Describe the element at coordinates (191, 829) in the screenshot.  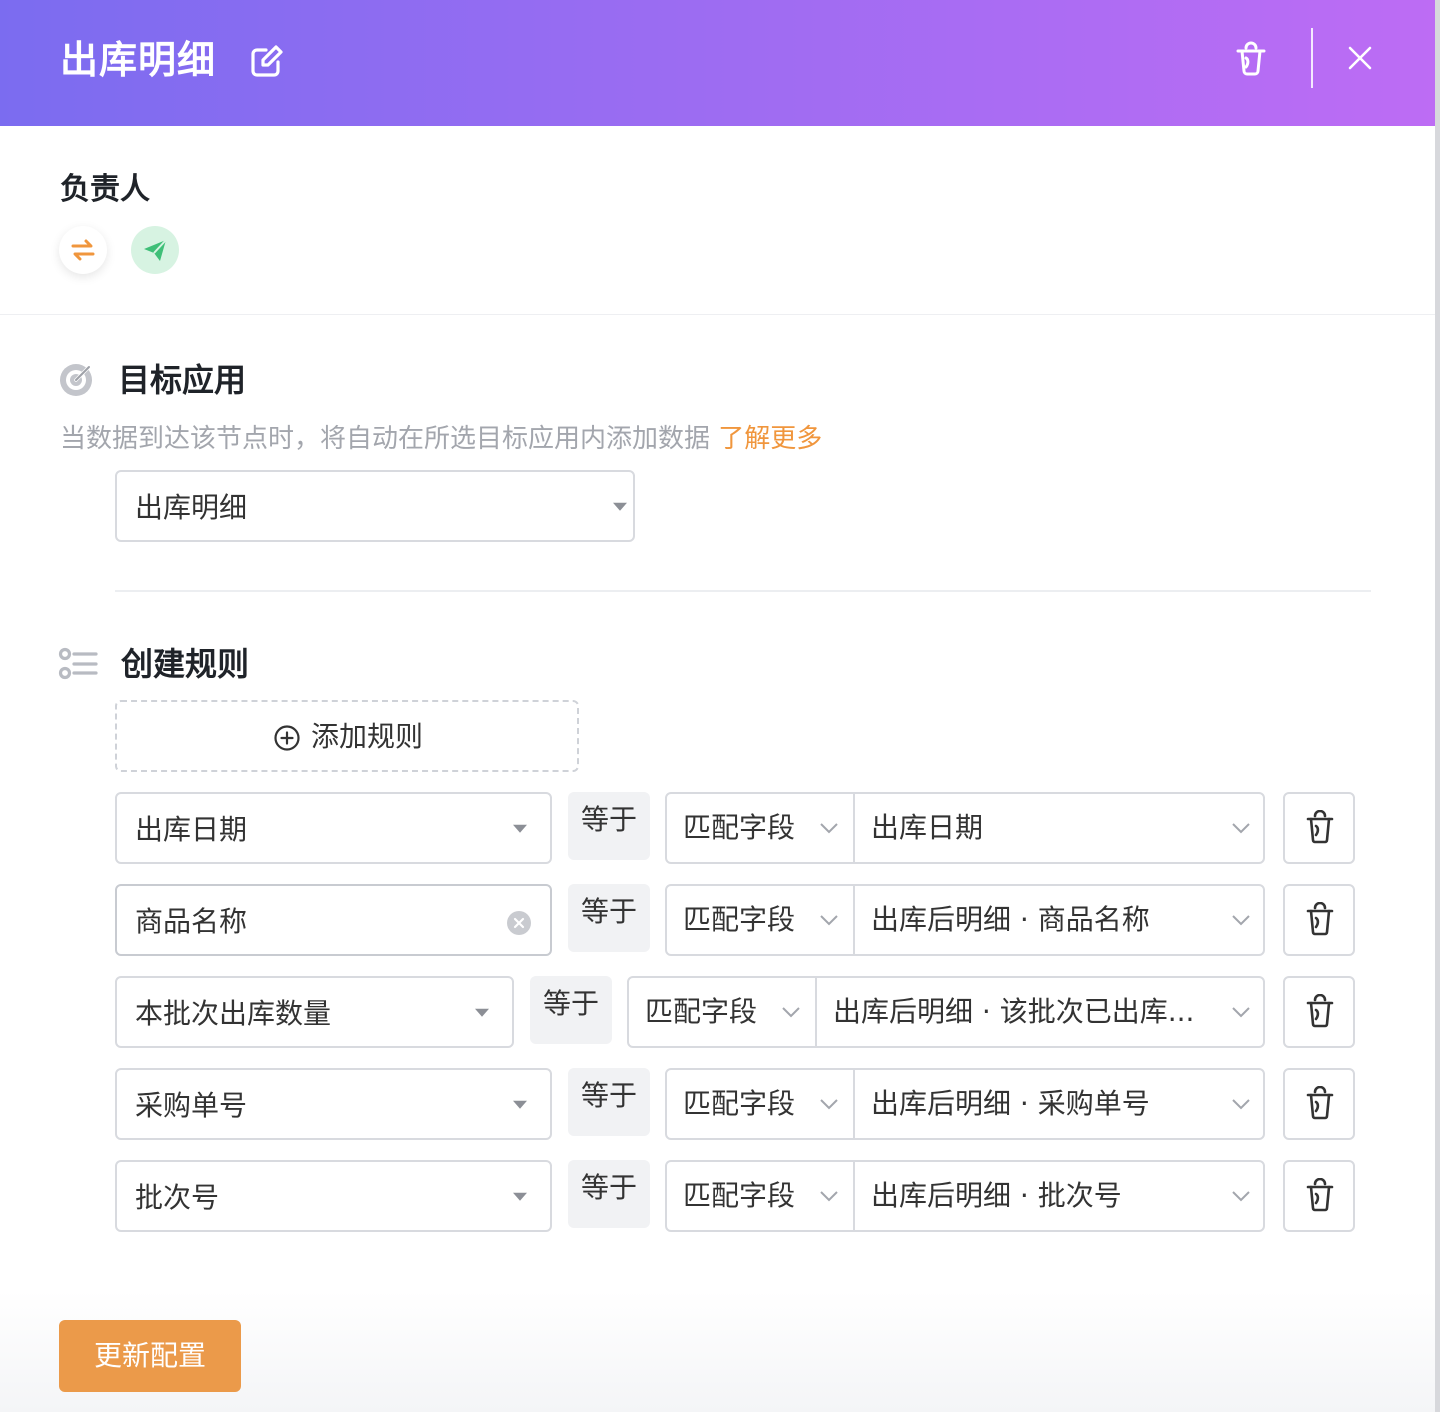
I see `rule-field-value: 出库日期` at that location.